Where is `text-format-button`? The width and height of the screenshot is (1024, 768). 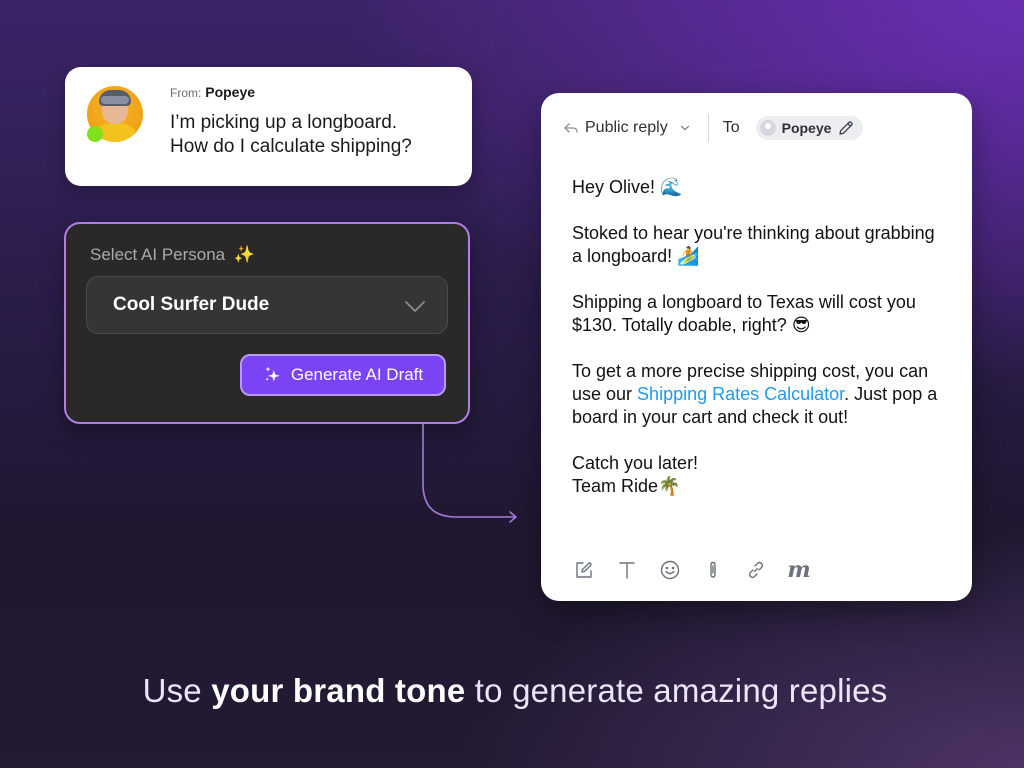
text-format-button is located at coordinates (627, 570).